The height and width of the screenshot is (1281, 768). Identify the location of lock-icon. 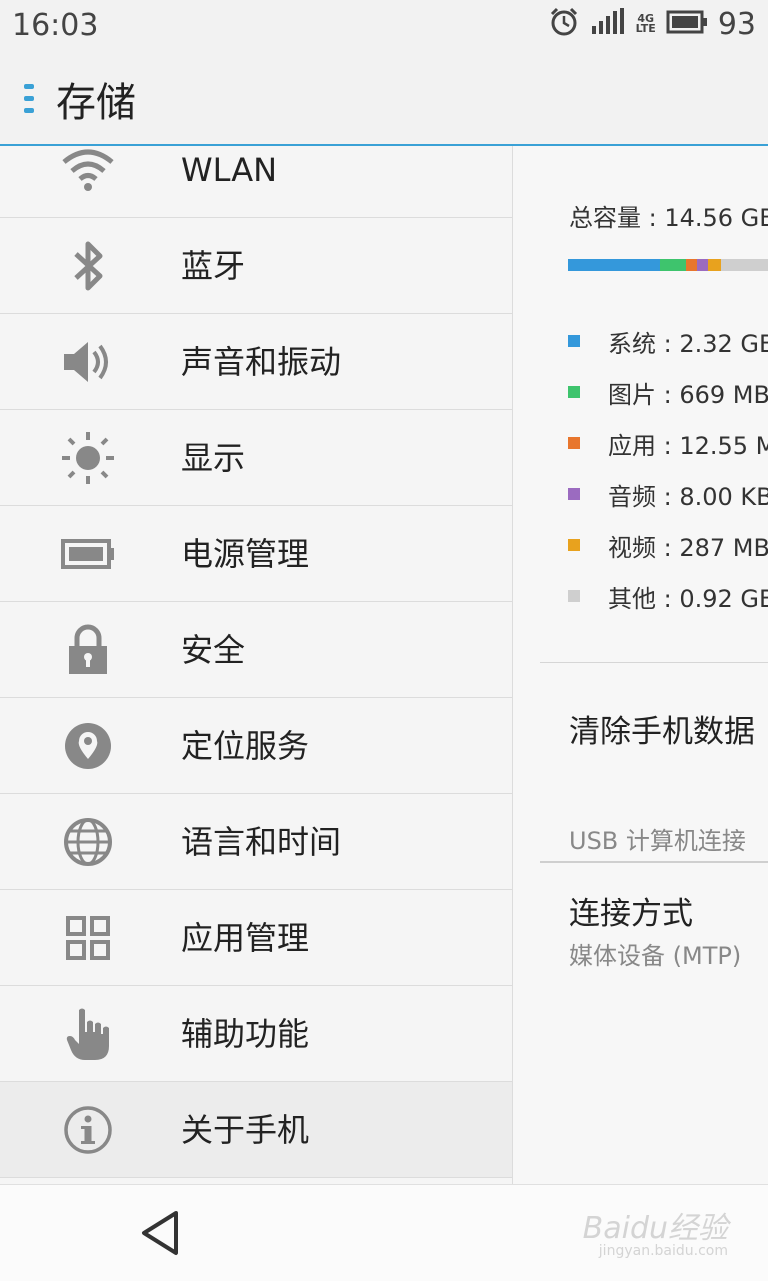
(88, 650).